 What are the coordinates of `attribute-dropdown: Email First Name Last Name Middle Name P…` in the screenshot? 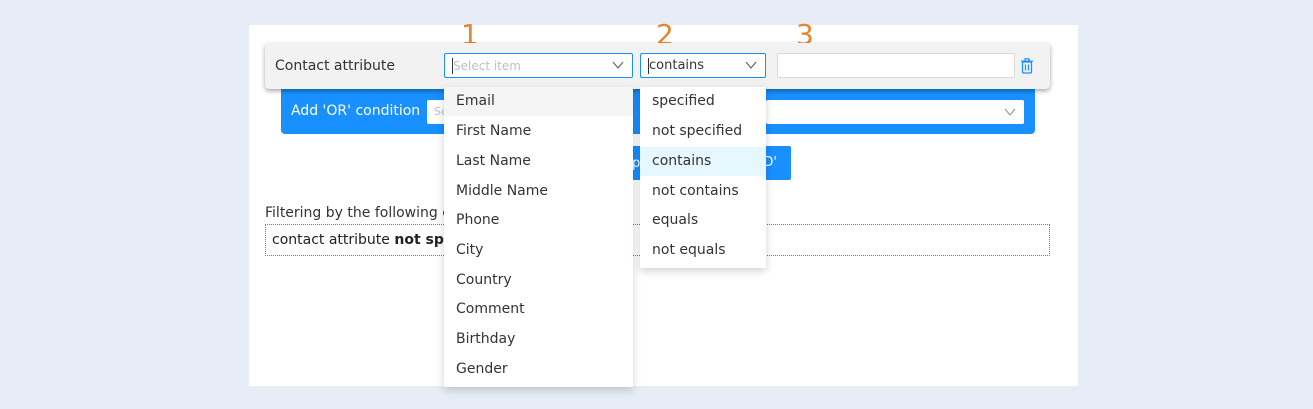 It's located at (538, 237).